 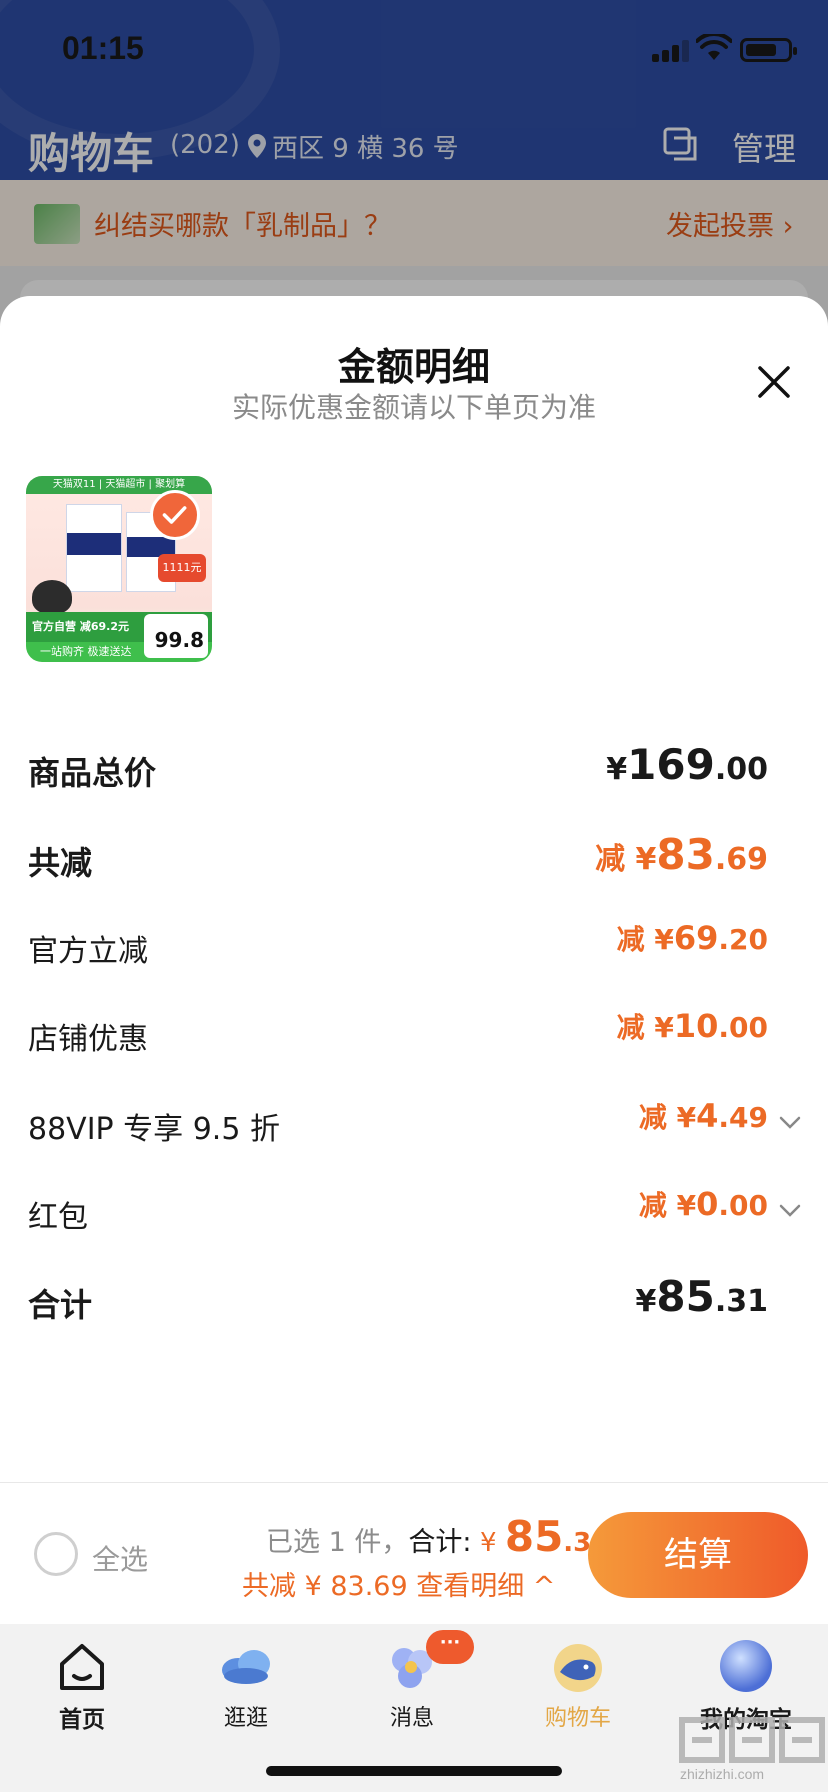 What do you see at coordinates (774, 382) in the screenshot?
I see `close-icon` at bounding box center [774, 382].